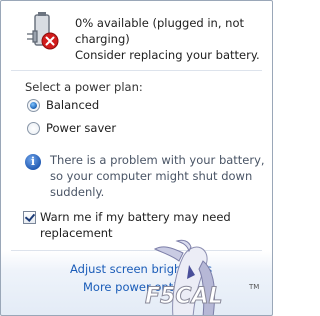  I want to click on plug-icon, so click(32, 36).